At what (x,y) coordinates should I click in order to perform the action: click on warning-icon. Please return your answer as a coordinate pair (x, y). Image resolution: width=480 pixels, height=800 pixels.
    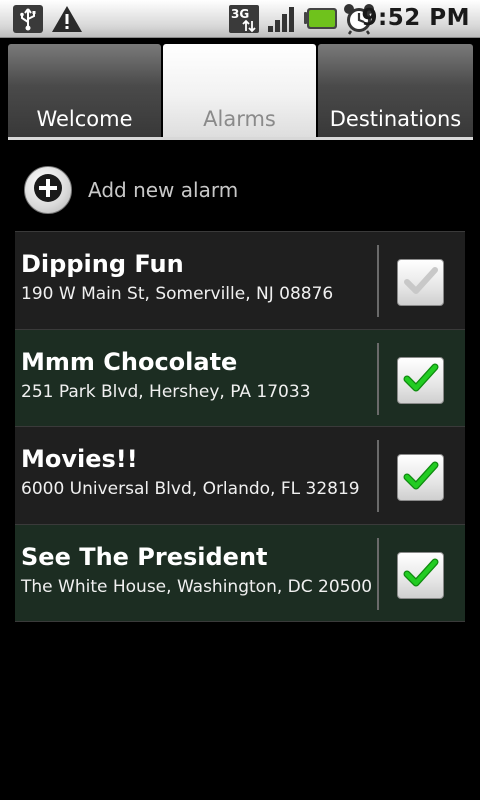
    Looking at the image, I should click on (67, 21).